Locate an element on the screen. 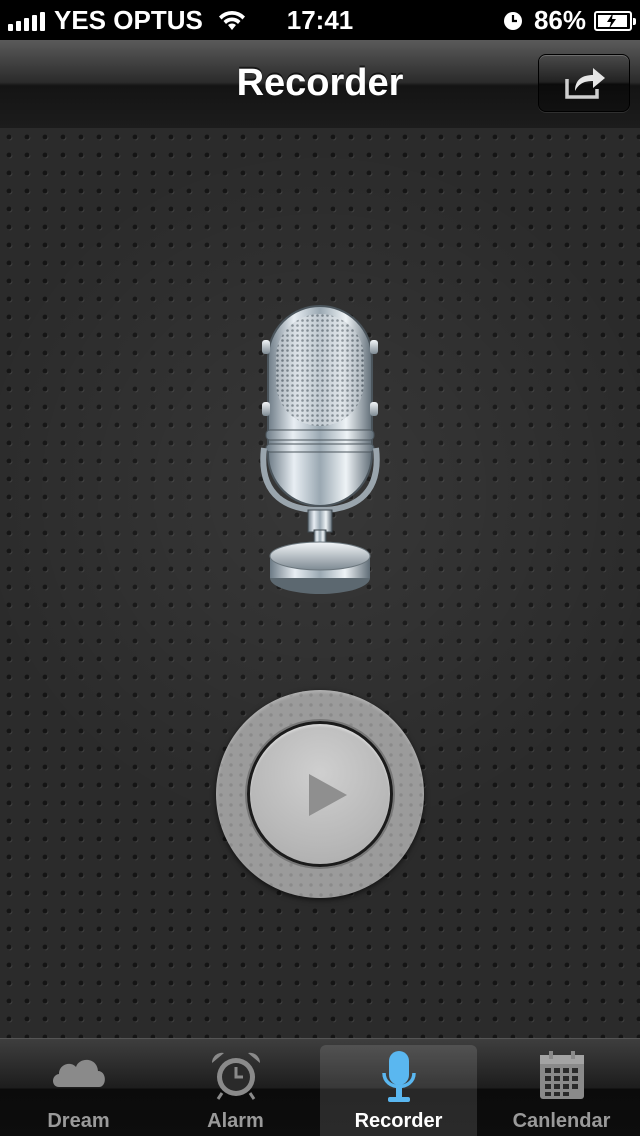  tab-calendar: Canlendar is located at coordinates (561, 1087).